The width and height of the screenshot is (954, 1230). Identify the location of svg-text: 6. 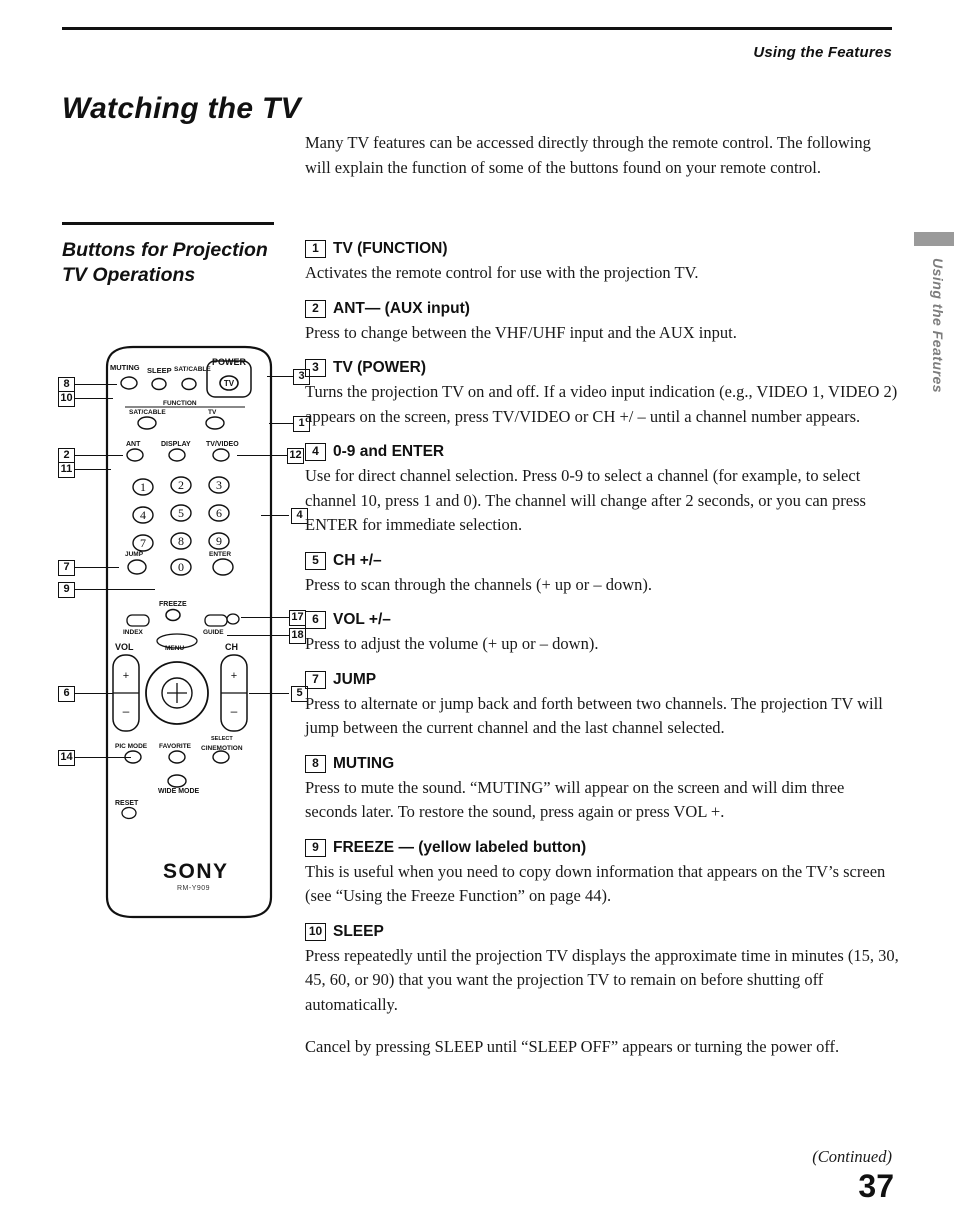
(219, 513).